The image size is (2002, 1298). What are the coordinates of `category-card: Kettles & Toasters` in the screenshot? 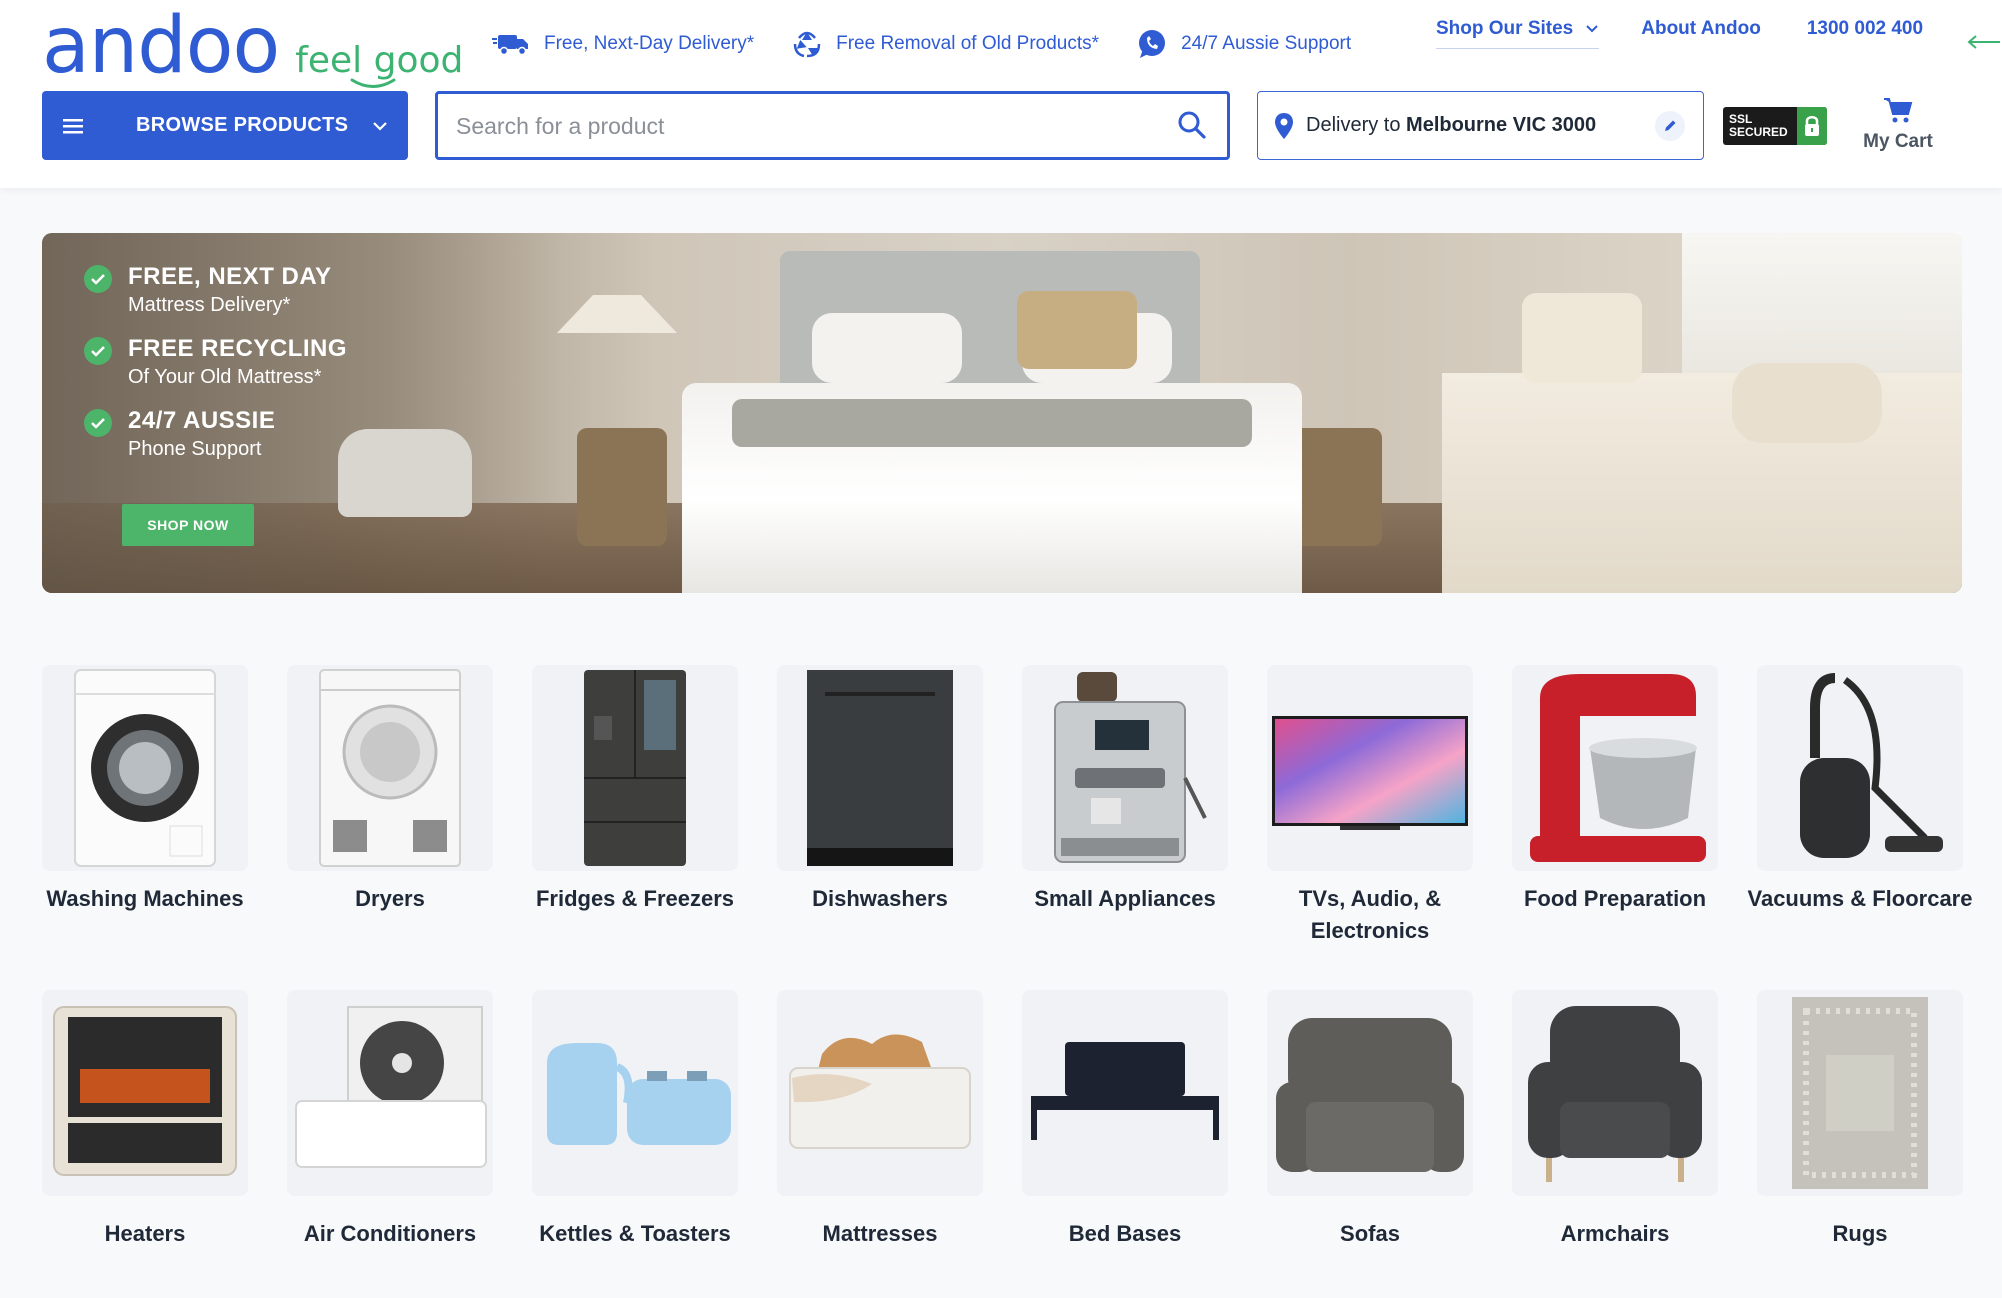 It's located at (635, 1140).